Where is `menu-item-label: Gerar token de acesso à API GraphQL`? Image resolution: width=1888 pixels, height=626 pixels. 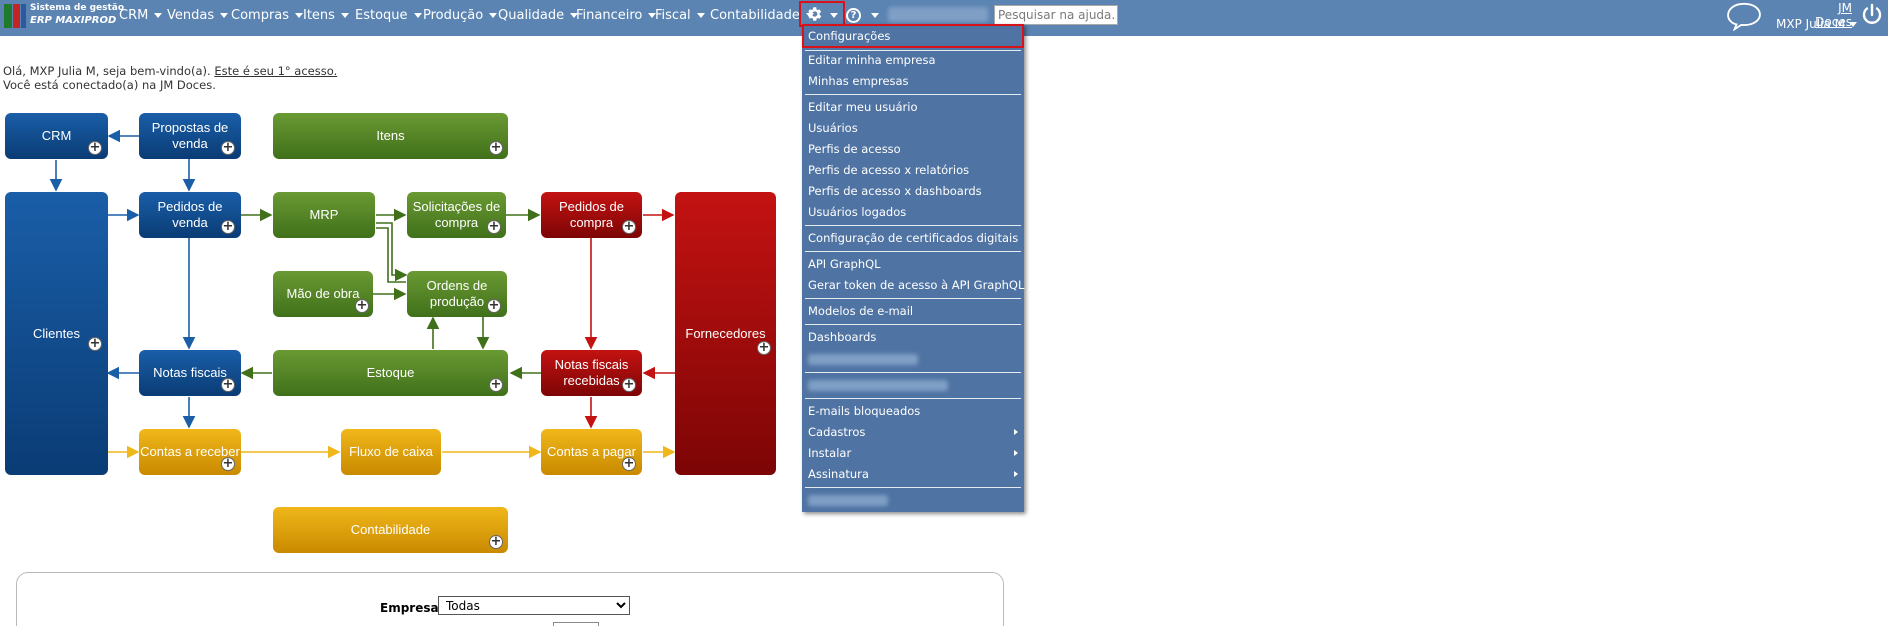 menu-item-label: Gerar token de acesso à API GraphQL is located at coordinates (916, 285).